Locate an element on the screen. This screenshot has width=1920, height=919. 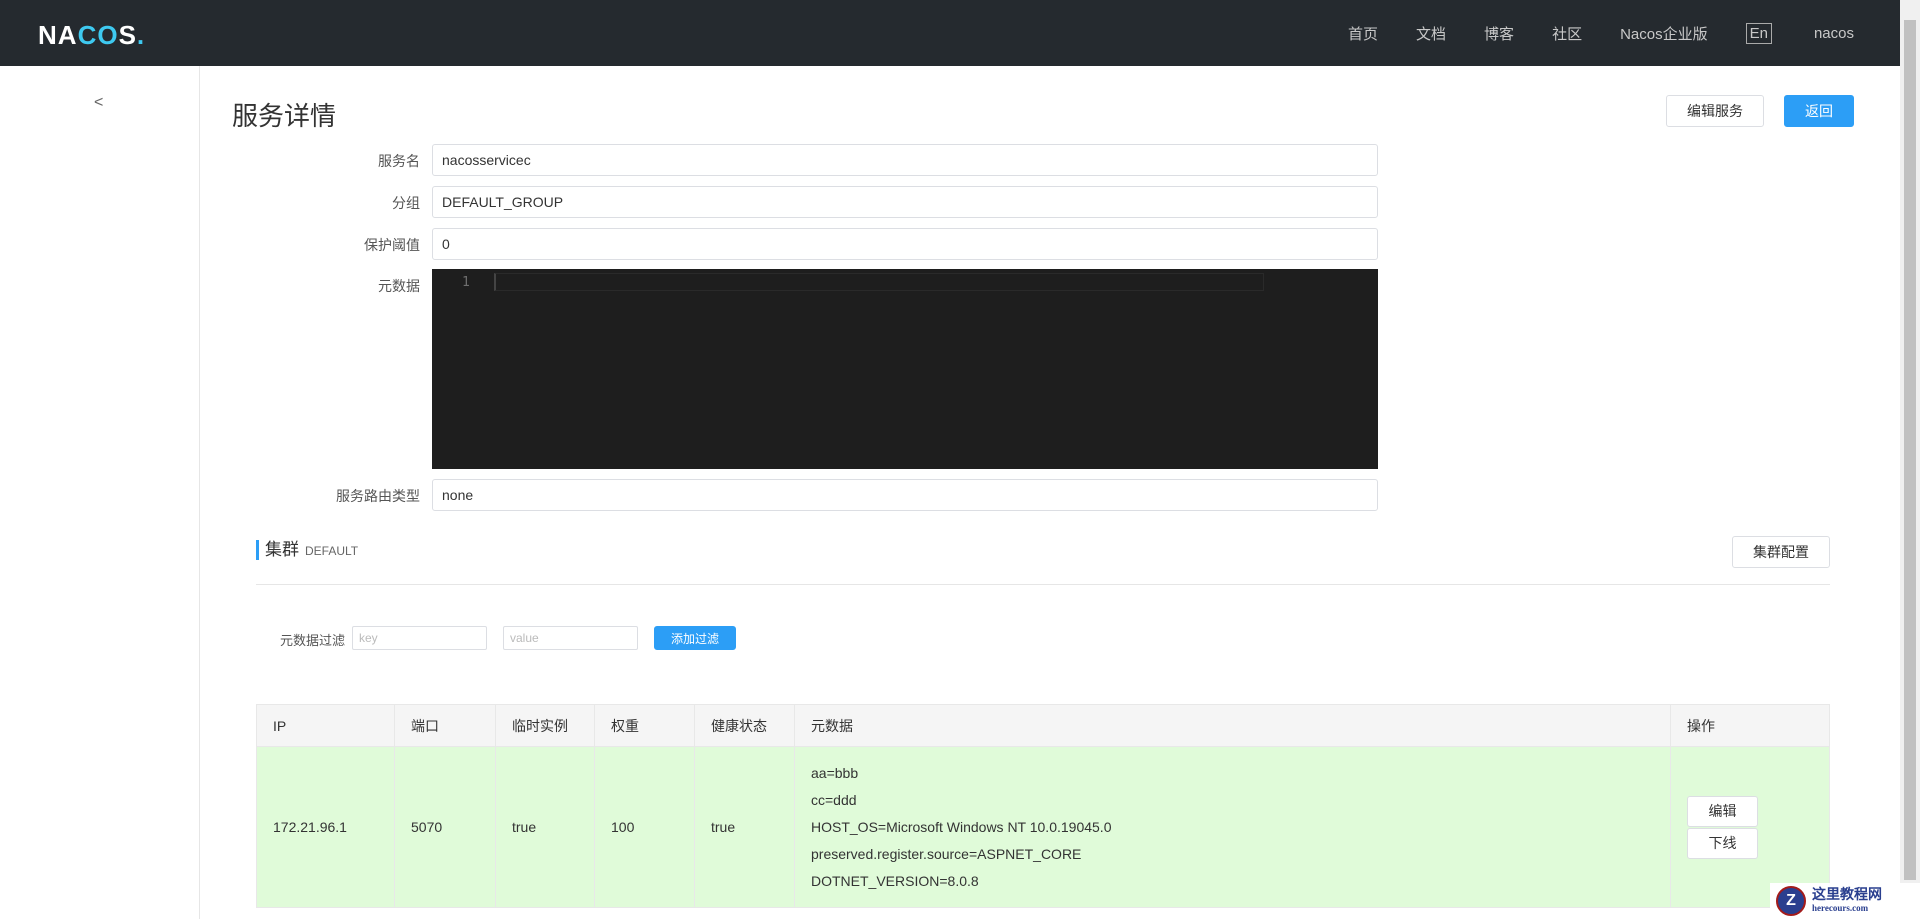
cluster-name: DEFAULT is located at coordinates (332, 551).